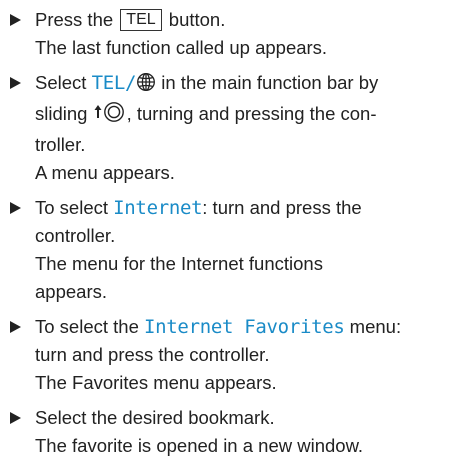 The height and width of the screenshot is (468, 461). Describe the element at coordinates (61, 82) in the screenshot. I see `step-2-action-prefix: Select` at that location.